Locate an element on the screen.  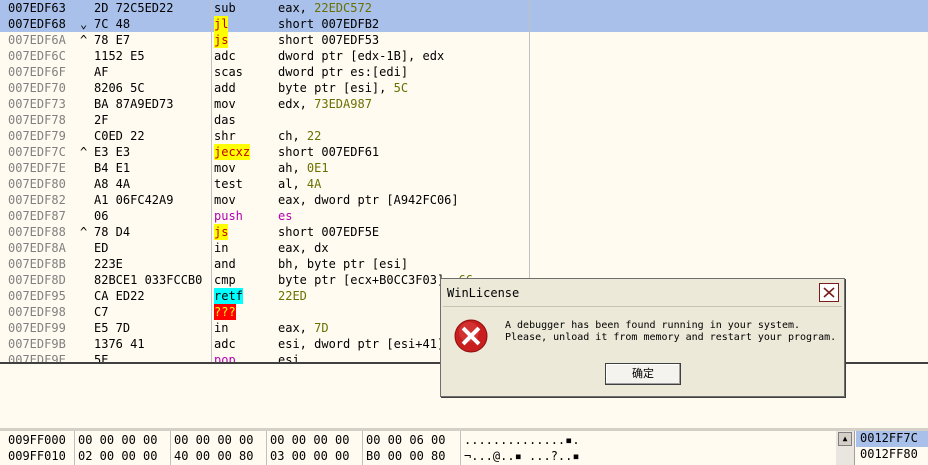
disasm-operands: dword ptr [edx-1B], edx is located at coordinates (361, 56).